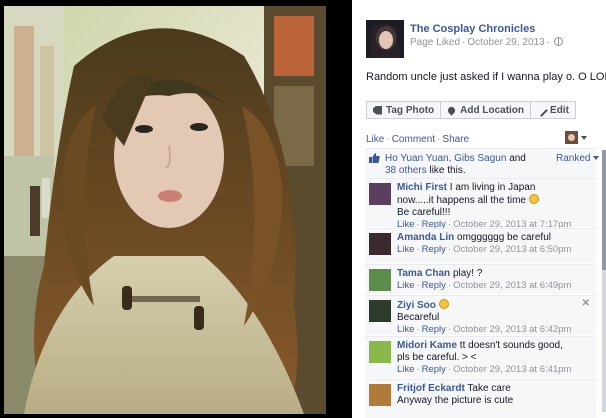  I want to click on comment-author: Ziyi Soo, so click(416, 305).